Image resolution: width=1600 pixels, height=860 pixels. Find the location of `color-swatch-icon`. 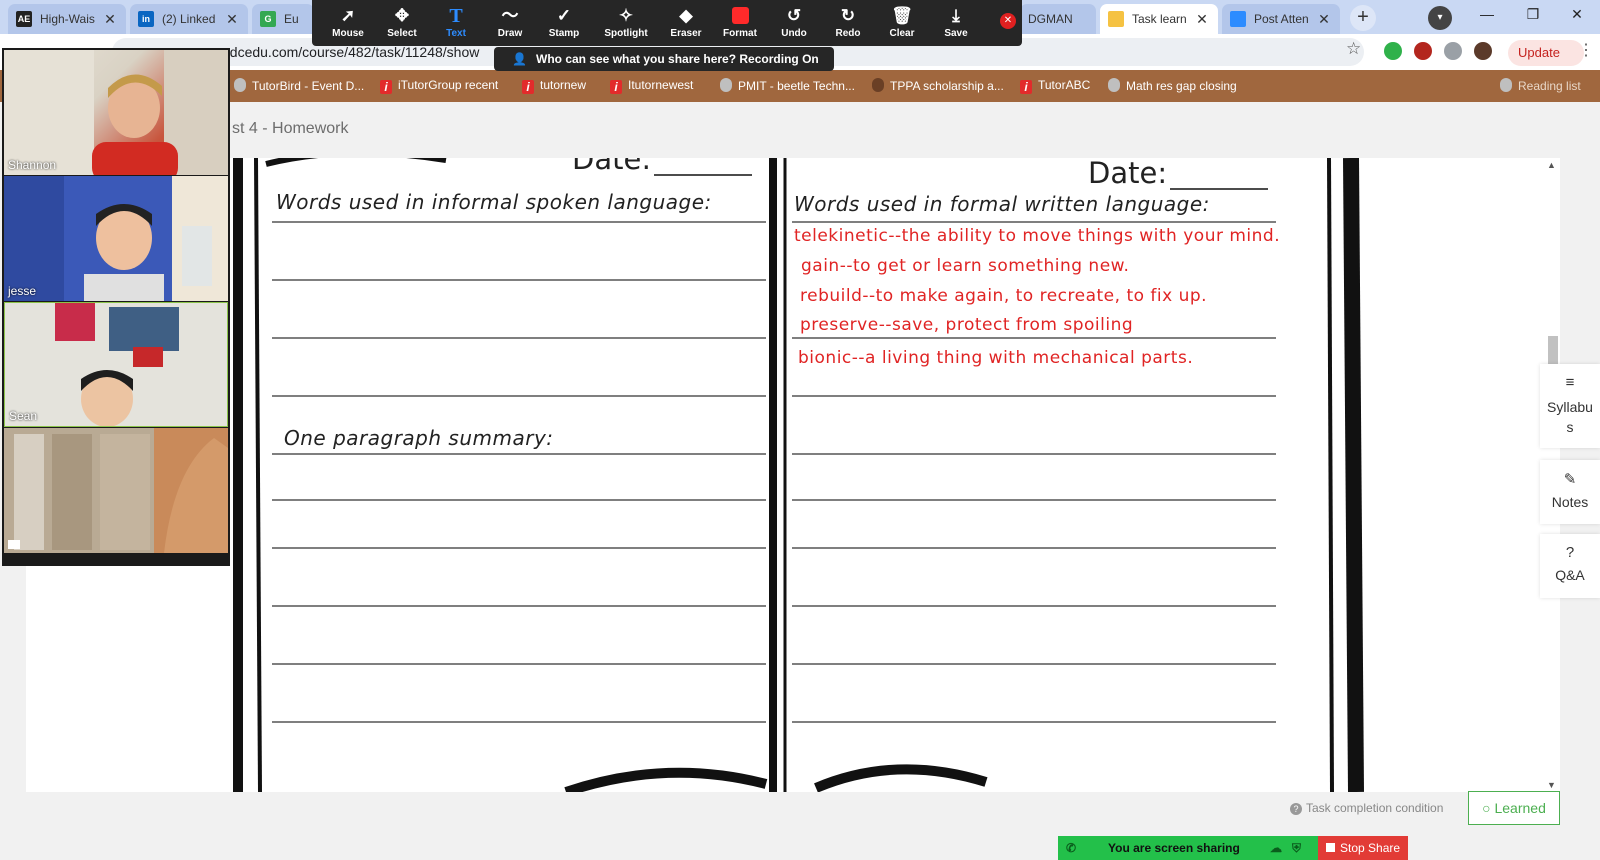

color-swatch-icon is located at coordinates (740, 16).